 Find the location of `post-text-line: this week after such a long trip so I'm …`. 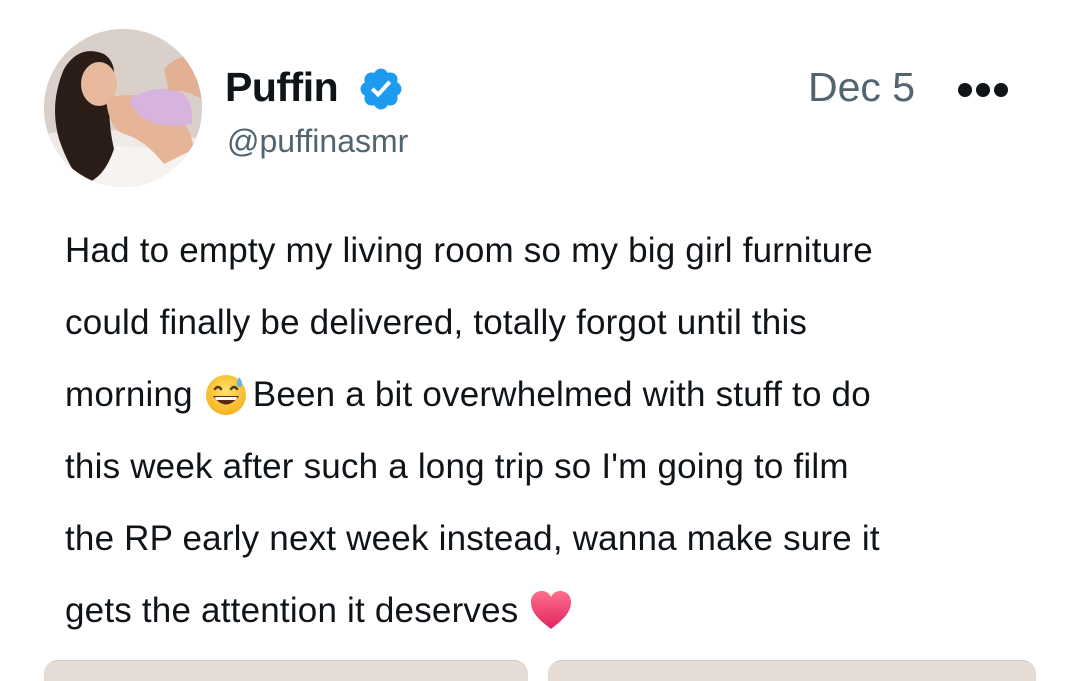

post-text-line: this week after such a long trip so I'm … is located at coordinates (457, 466).